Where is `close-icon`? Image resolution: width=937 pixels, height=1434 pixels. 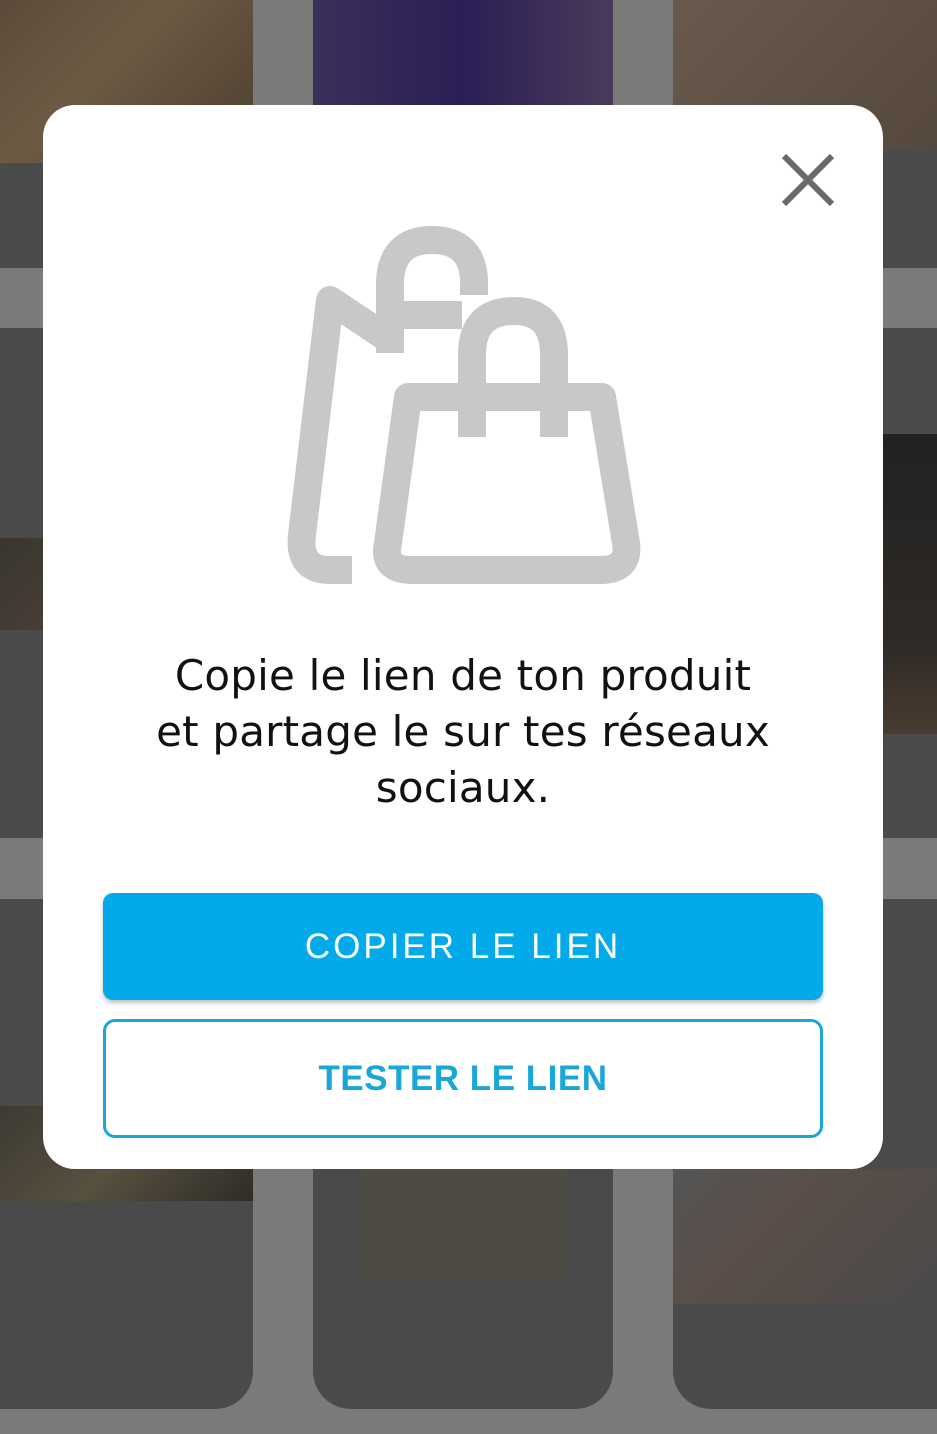 close-icon is located at coordinates (808, 180).